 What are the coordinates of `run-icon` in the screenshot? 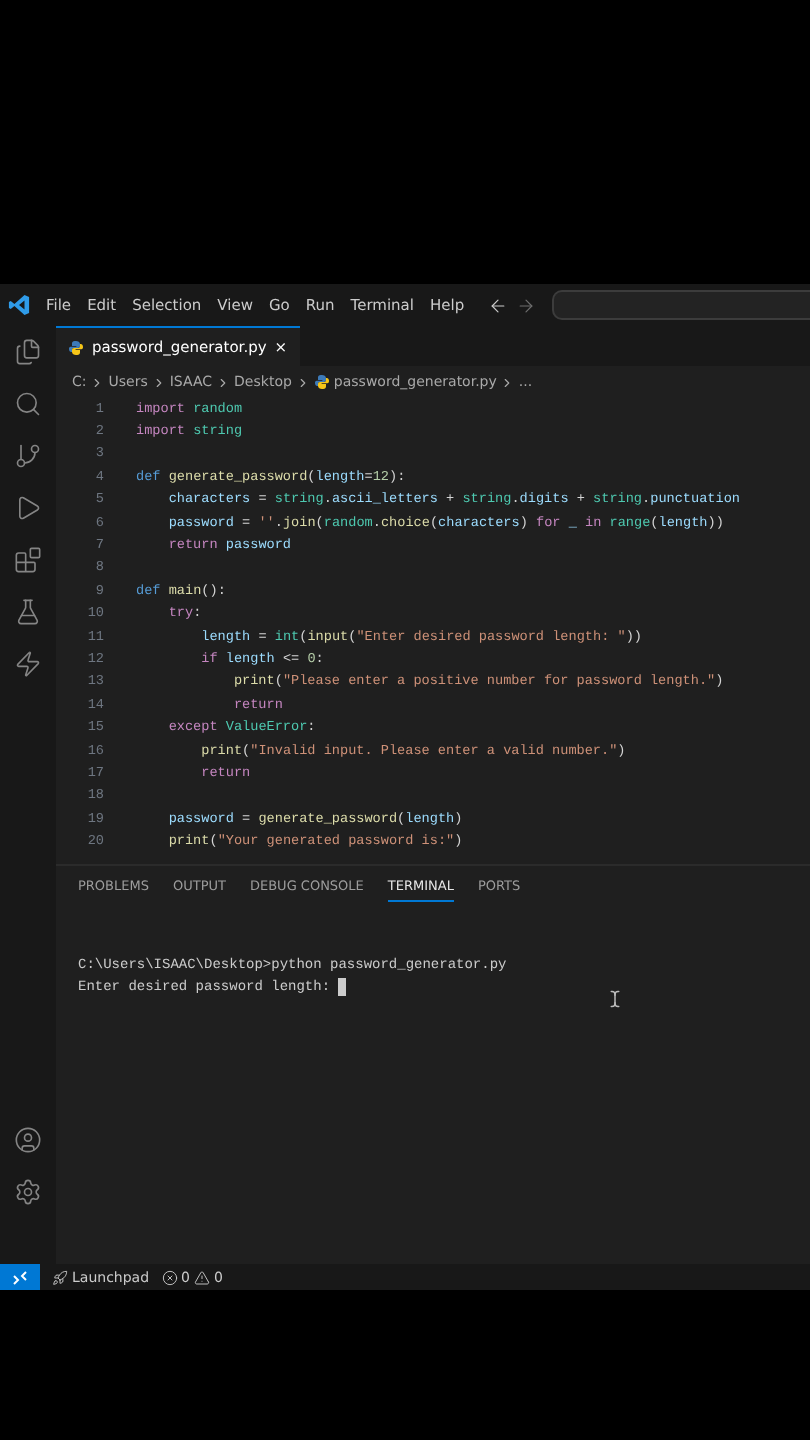 It's located at (28, 508).